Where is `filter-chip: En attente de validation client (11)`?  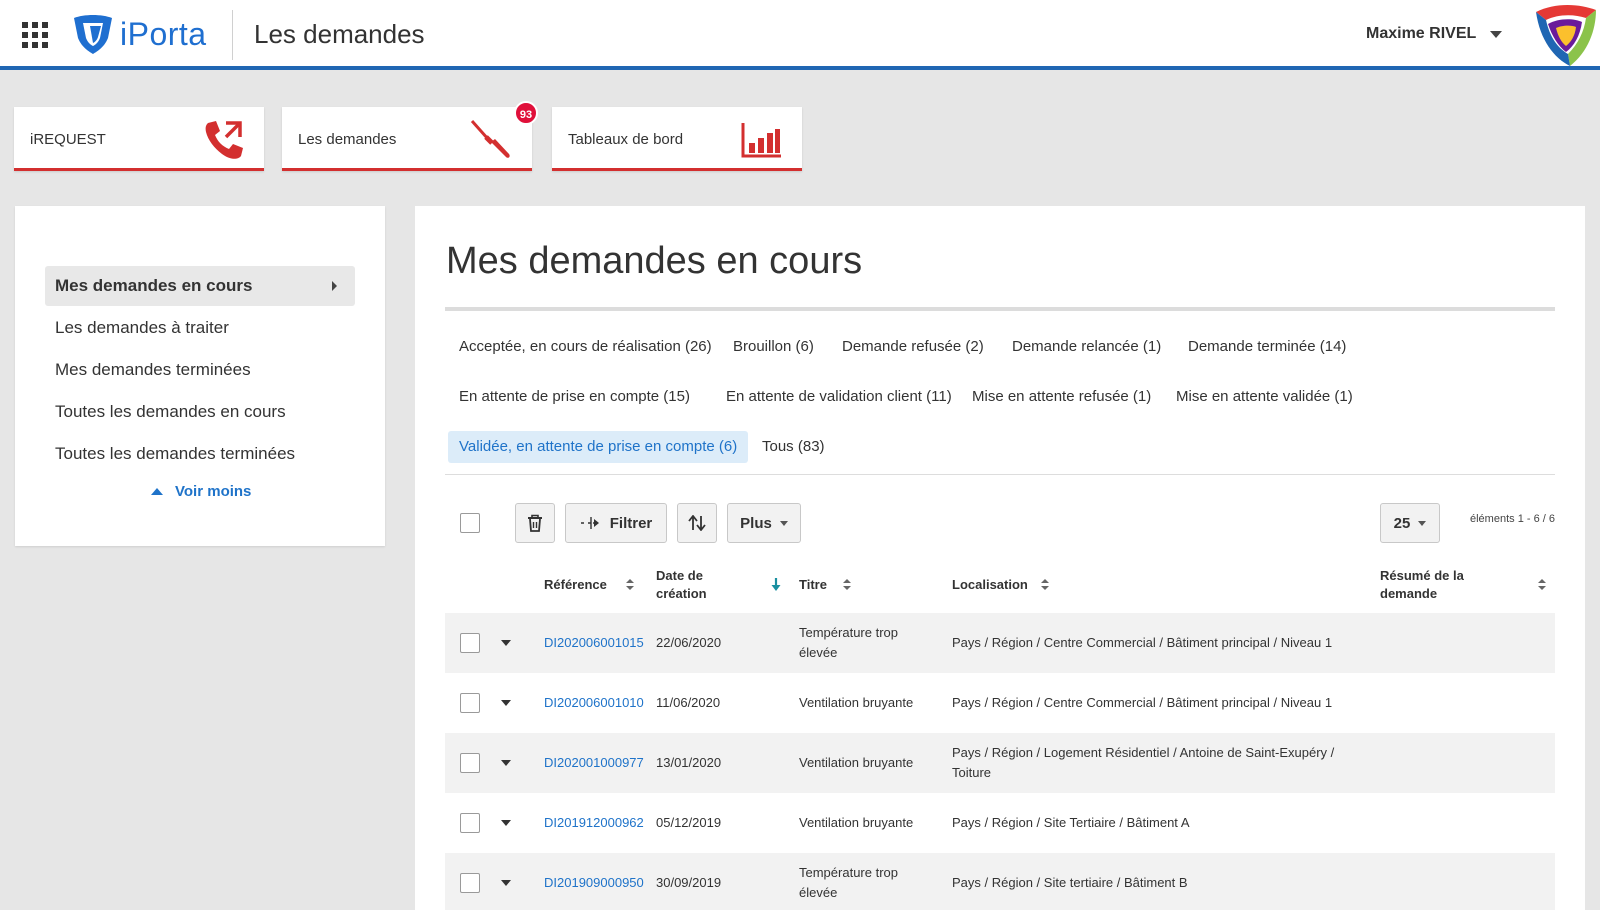 filter-chip: En attente de validation client (11) is located at coordinates (839, 397).